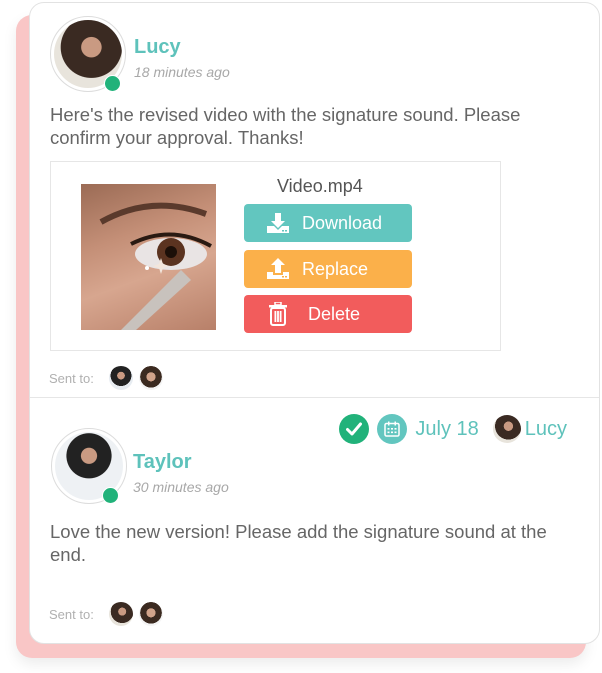 This screenshot has height=673, width=602. What do you see at coordinates (342, 222) in the screenshot?
I see `download-label: Download` at bounding box center [342, 222].